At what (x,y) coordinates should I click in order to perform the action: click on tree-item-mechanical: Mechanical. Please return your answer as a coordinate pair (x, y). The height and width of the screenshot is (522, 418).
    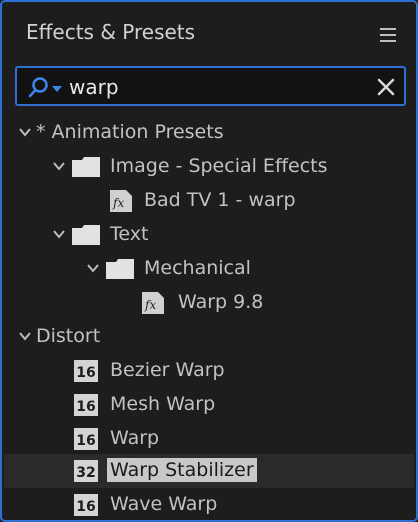
    Looking at the image, I should click on (209, 269).